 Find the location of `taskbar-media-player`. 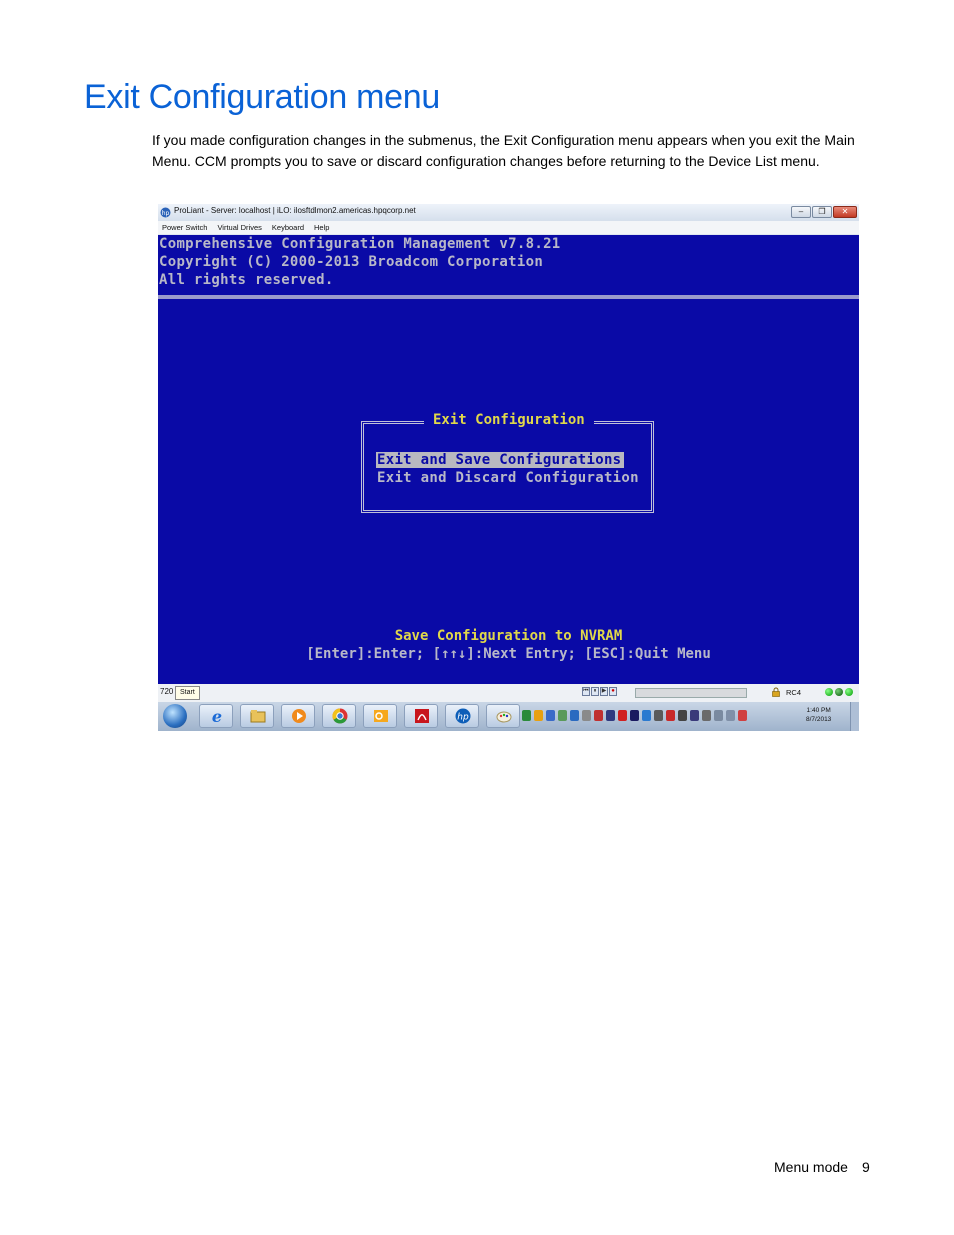

taskbar-media-player is located at coordinates (298, 716).